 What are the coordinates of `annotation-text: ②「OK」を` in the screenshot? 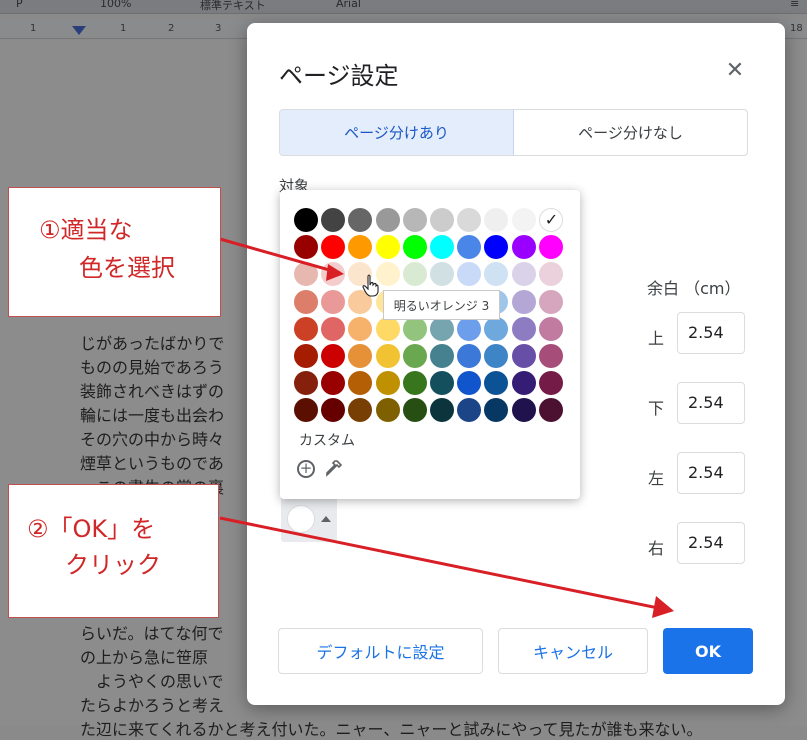 It's located at (91, 529).